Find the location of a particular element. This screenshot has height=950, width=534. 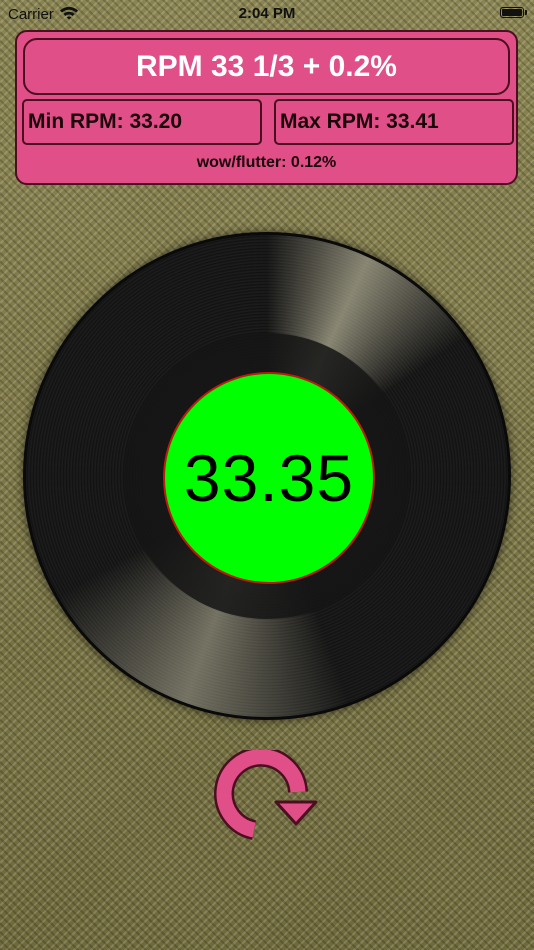

status-bar: Carrier 2:04 PM is located at coordinates (267, 14).